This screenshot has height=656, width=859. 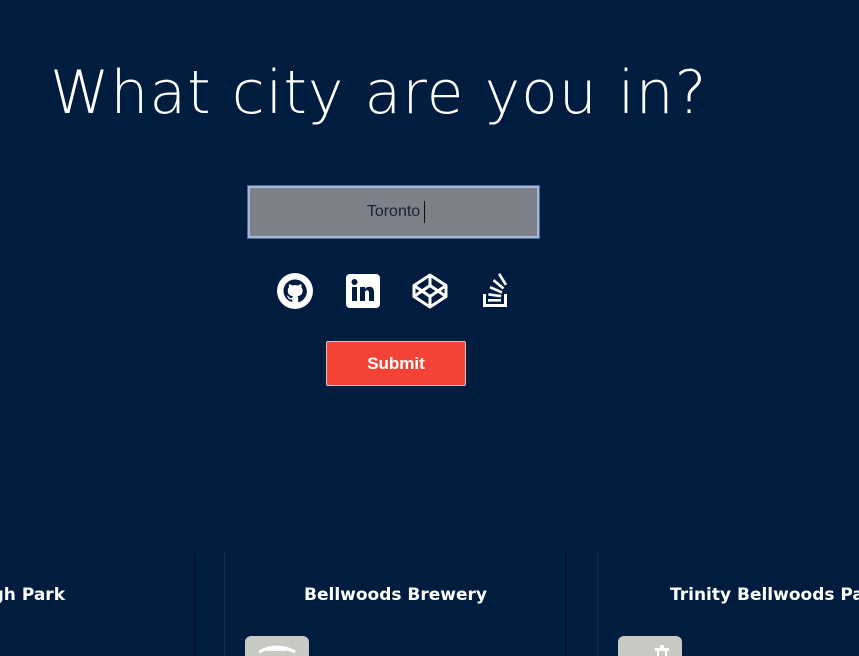 What do you see at coordinates (97, 603) in the screenshot?
I see `result-card: gh Park` at bounding box center [97, 603].